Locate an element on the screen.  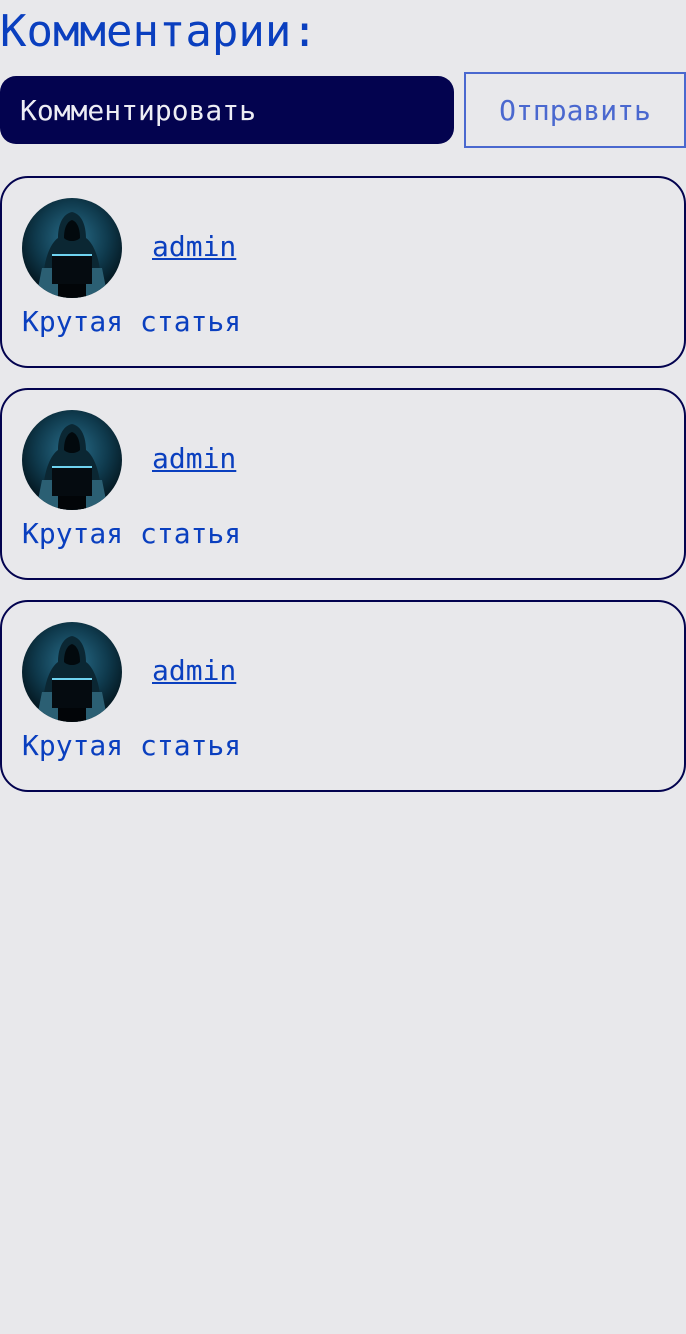
comment-input is located at coordinates (227, 110).